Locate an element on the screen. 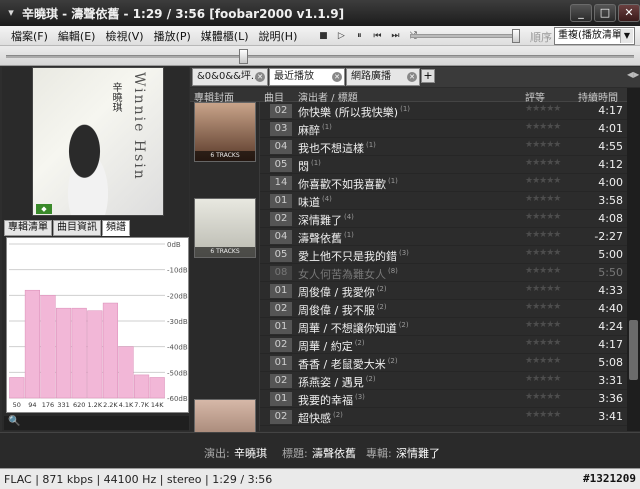  search-strip: 🔍 is located at coordinates (96, 423).